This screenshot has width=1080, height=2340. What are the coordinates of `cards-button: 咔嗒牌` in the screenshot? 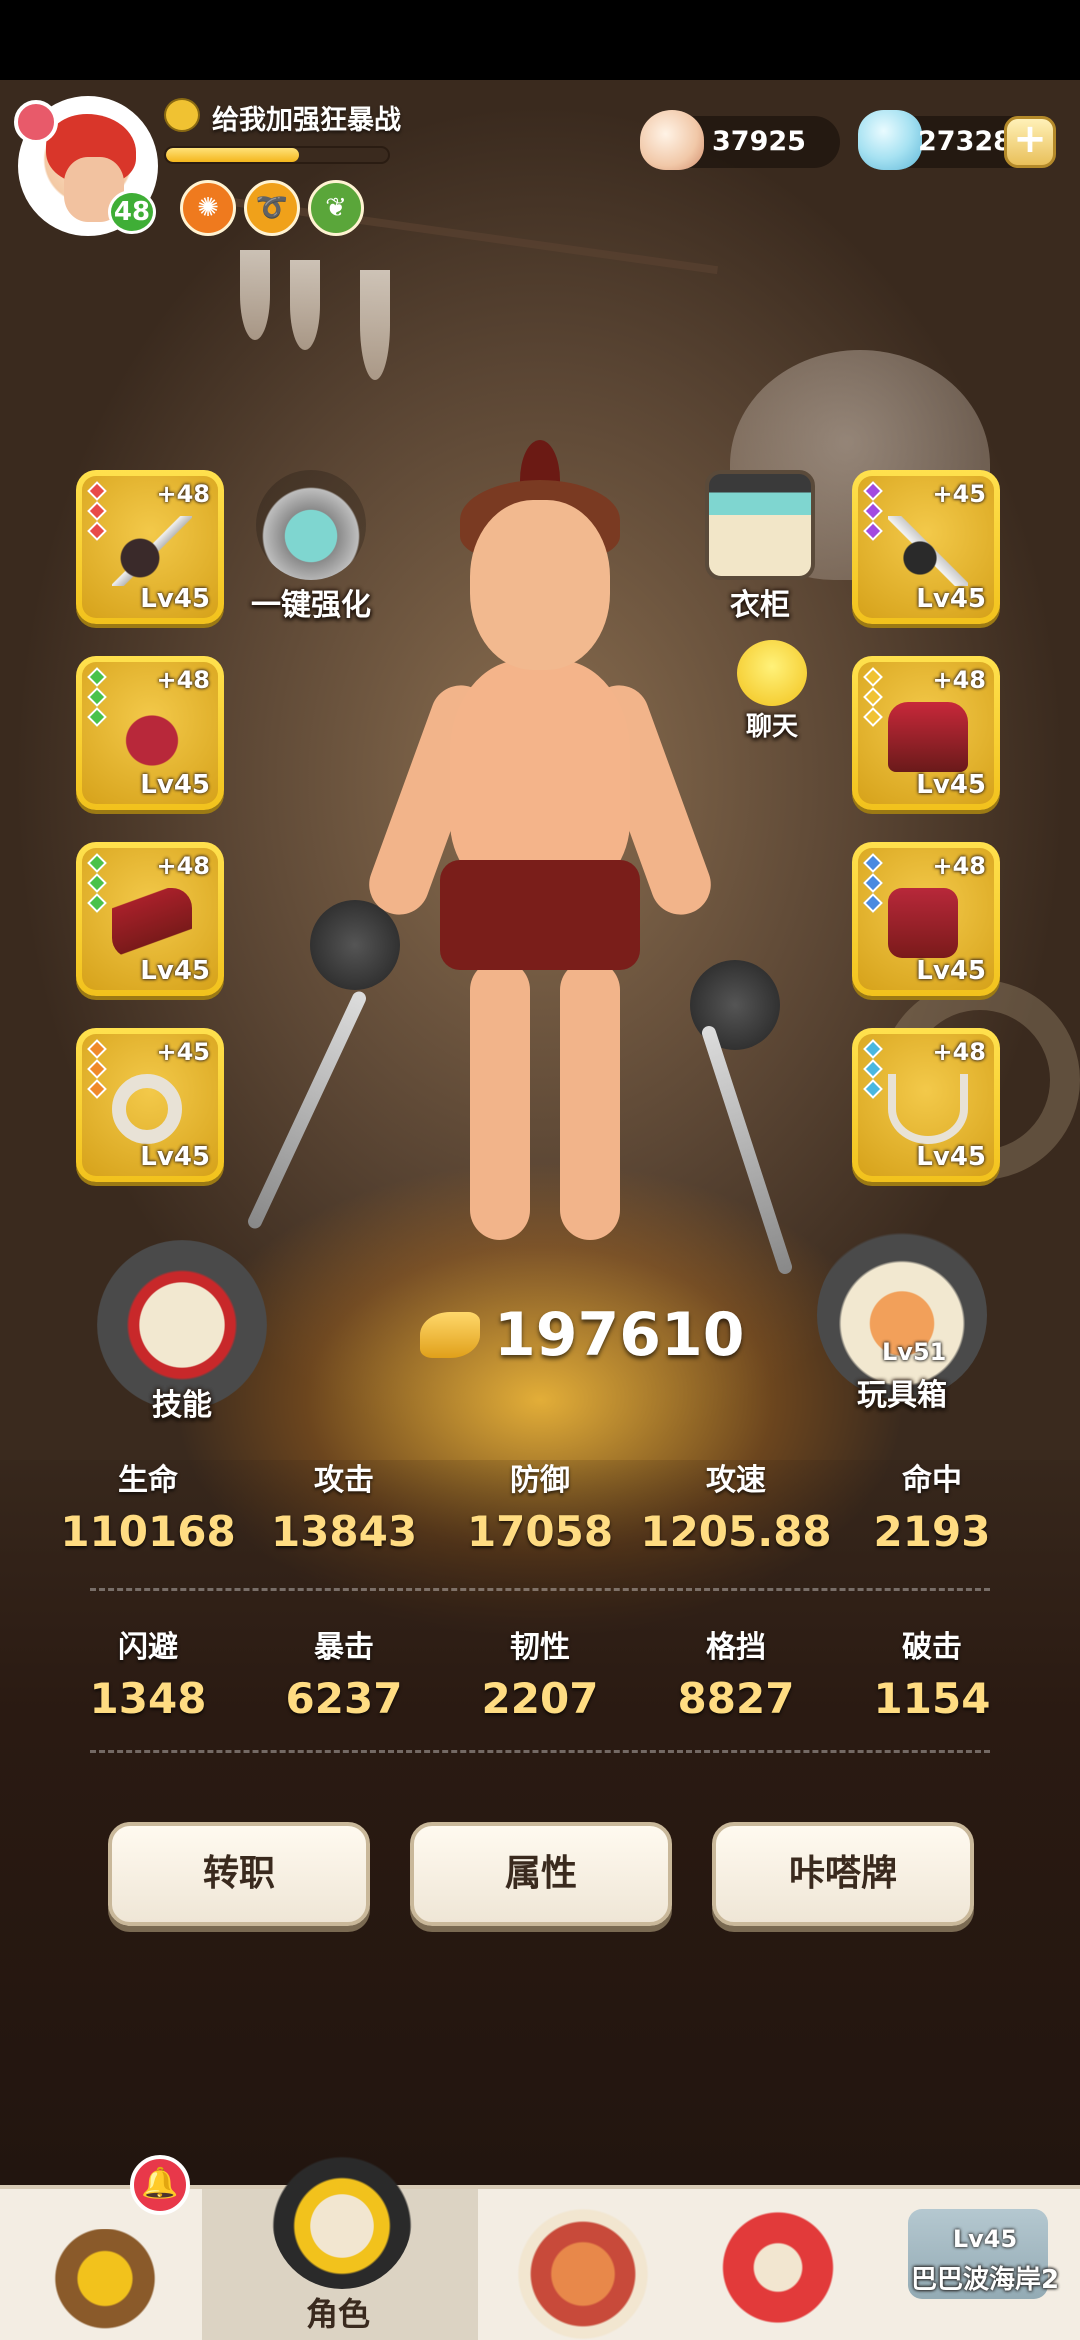 It's located at (843, 1874).